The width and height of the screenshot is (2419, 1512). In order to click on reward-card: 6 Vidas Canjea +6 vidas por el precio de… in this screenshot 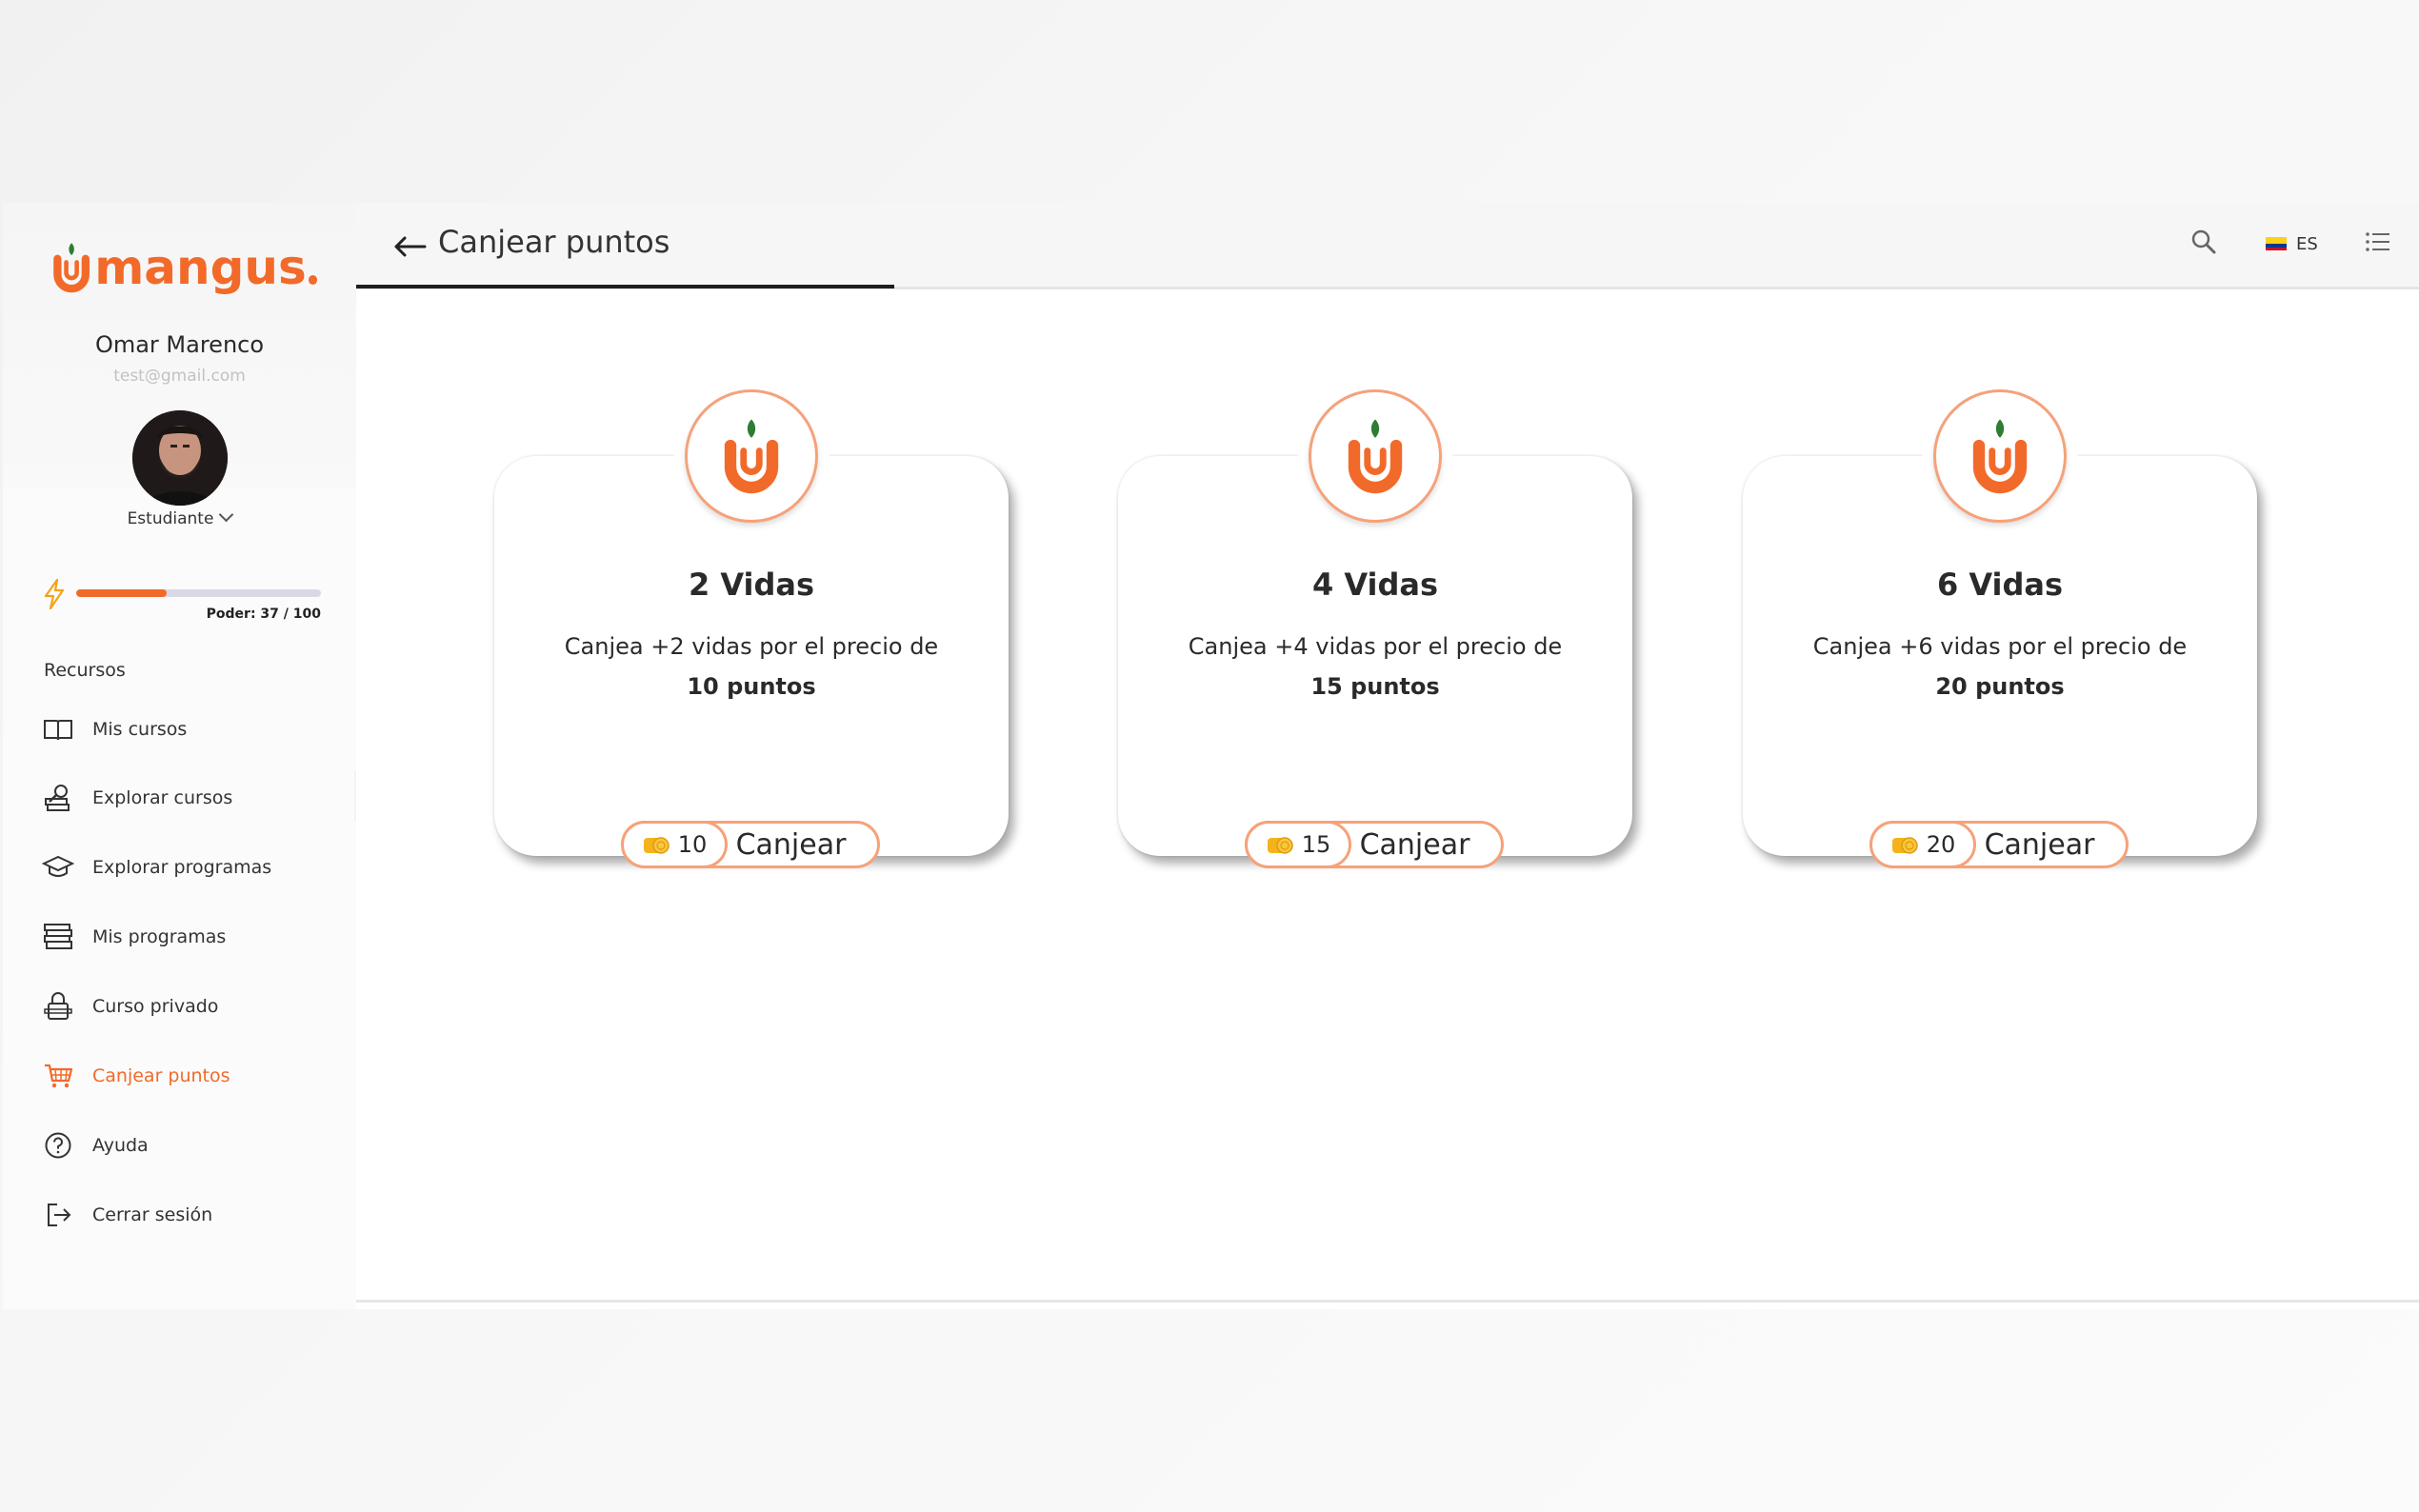, I will do `click(2000, 628)`.